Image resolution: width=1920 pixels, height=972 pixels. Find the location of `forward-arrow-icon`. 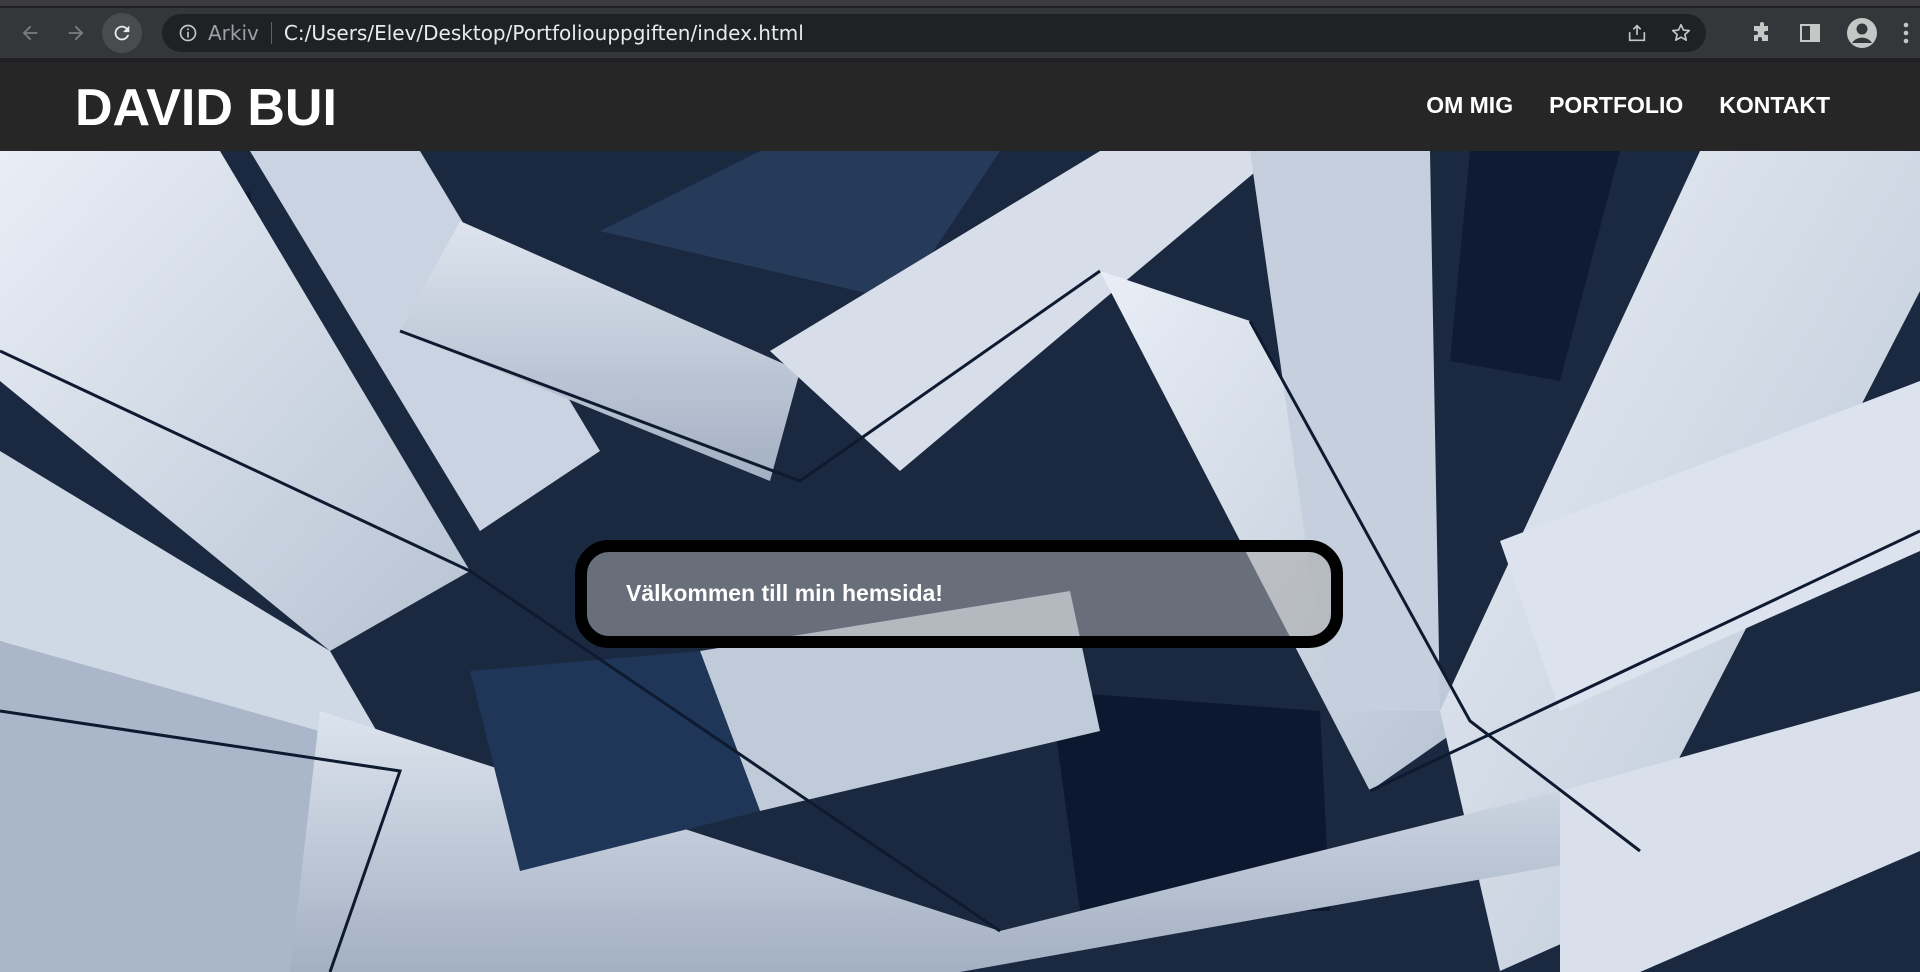

forward-arrow-icon is located at coordinates (76, 33).